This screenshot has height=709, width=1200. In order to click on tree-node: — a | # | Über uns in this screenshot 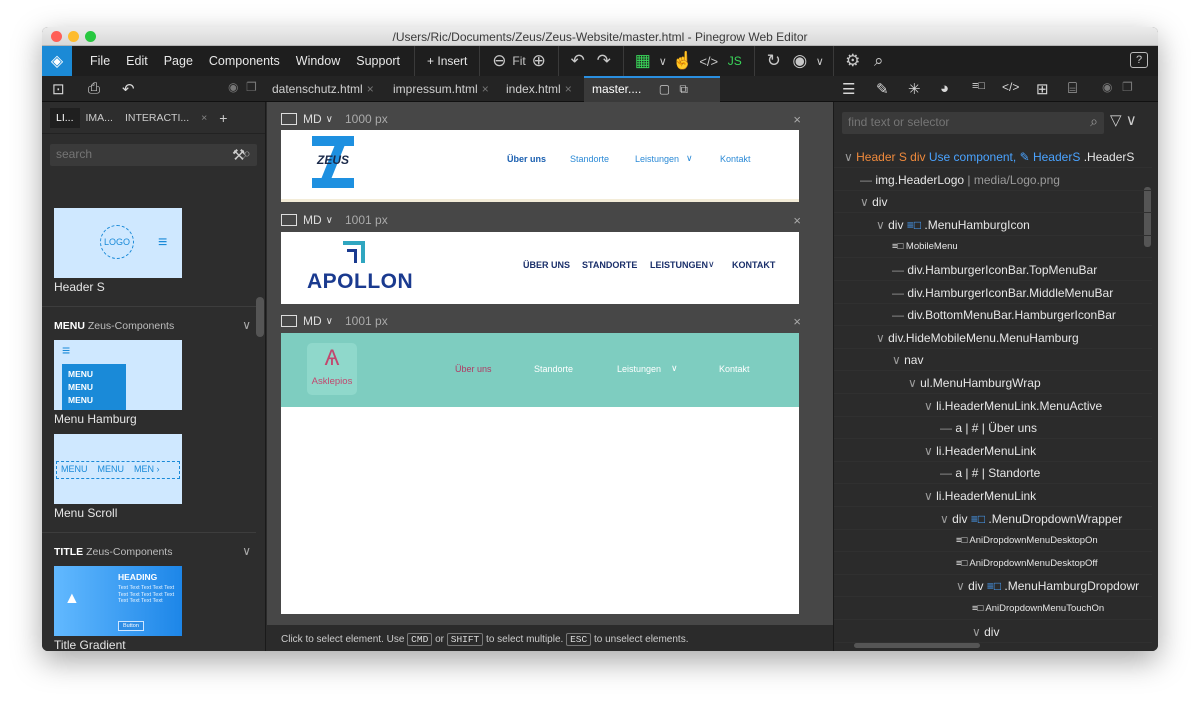, I will do `click(993, 428)`.